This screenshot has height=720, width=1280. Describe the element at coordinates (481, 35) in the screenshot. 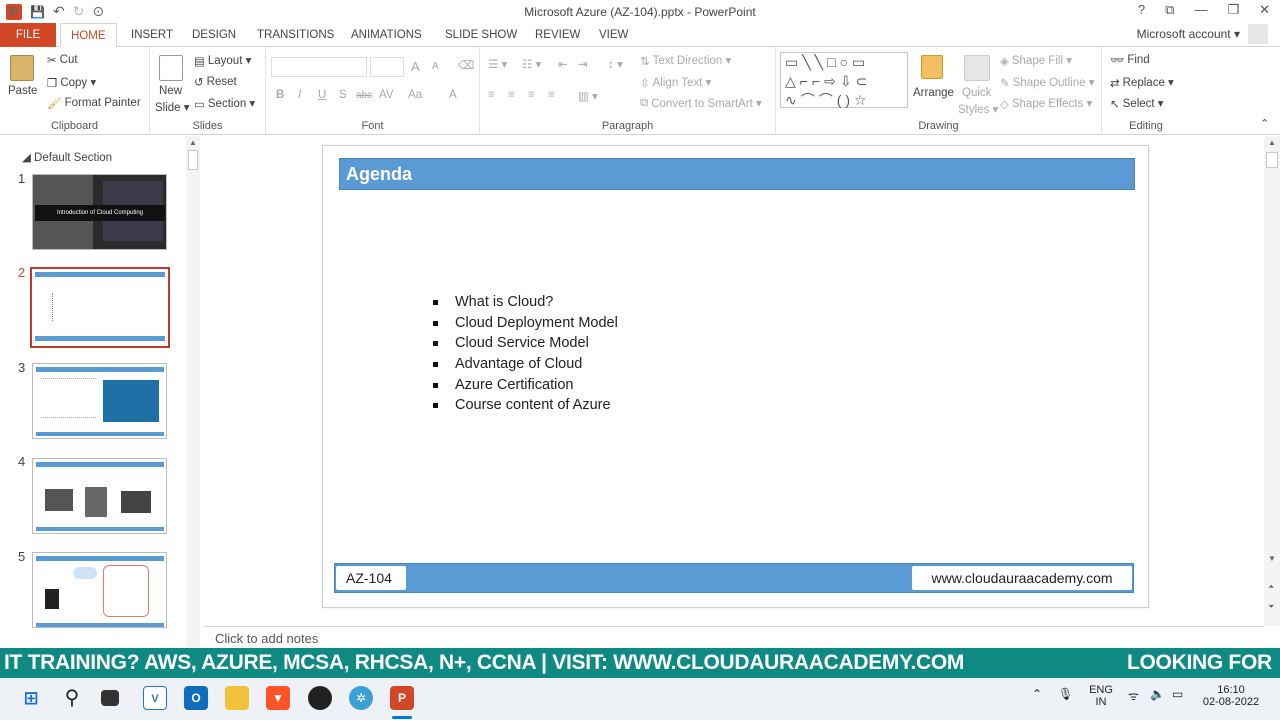

I see `tab-slide-show: SLIDE SHOW` at that location.